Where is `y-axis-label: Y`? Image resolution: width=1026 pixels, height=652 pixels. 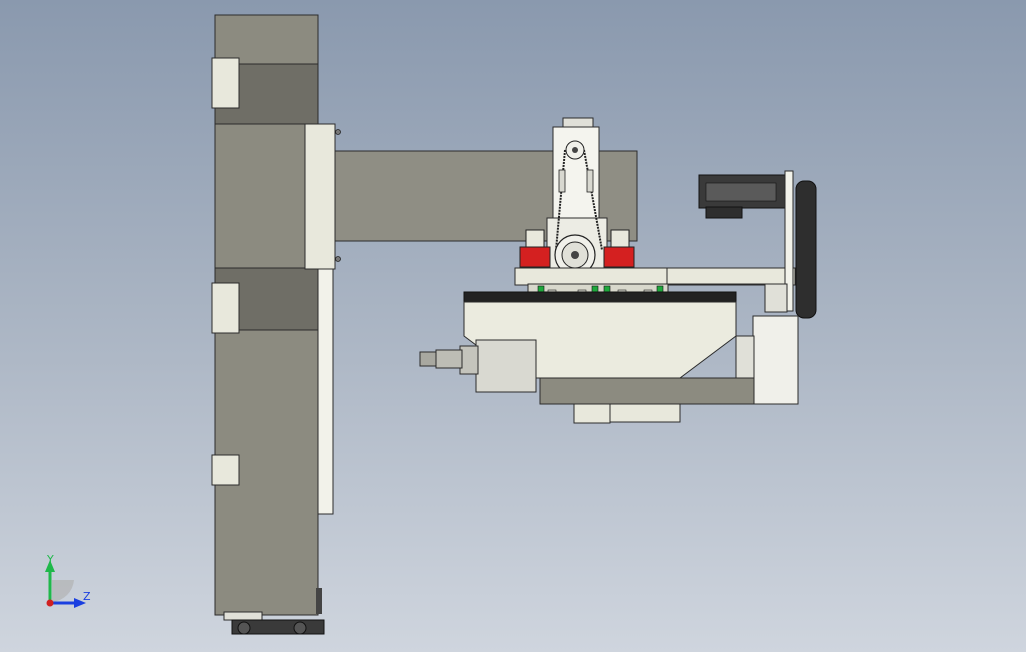 y-axis-label: Y is located at coordinates (50, 559).